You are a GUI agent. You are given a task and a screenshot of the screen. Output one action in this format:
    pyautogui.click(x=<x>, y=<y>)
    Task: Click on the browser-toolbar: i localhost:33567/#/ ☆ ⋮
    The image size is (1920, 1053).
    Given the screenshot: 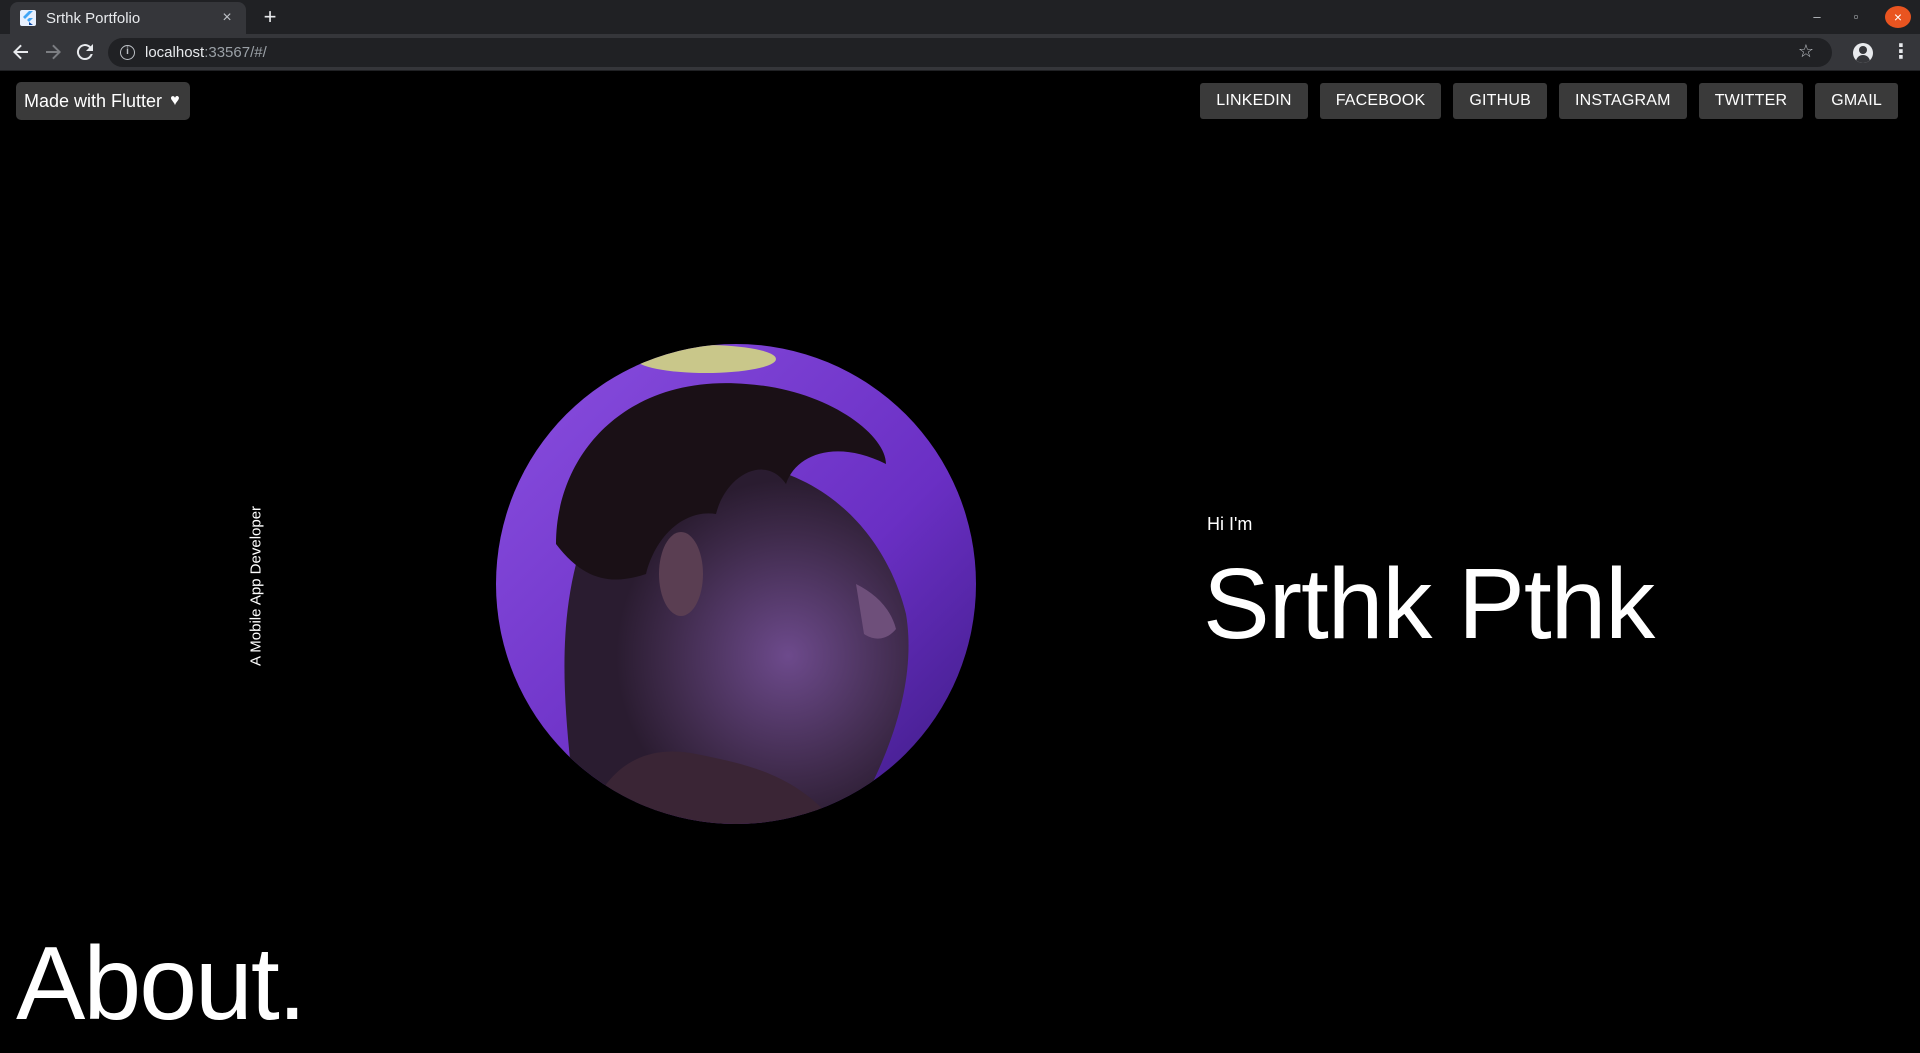 What is the action you would take?
    pyautogui.click(x=960, y=52)
    